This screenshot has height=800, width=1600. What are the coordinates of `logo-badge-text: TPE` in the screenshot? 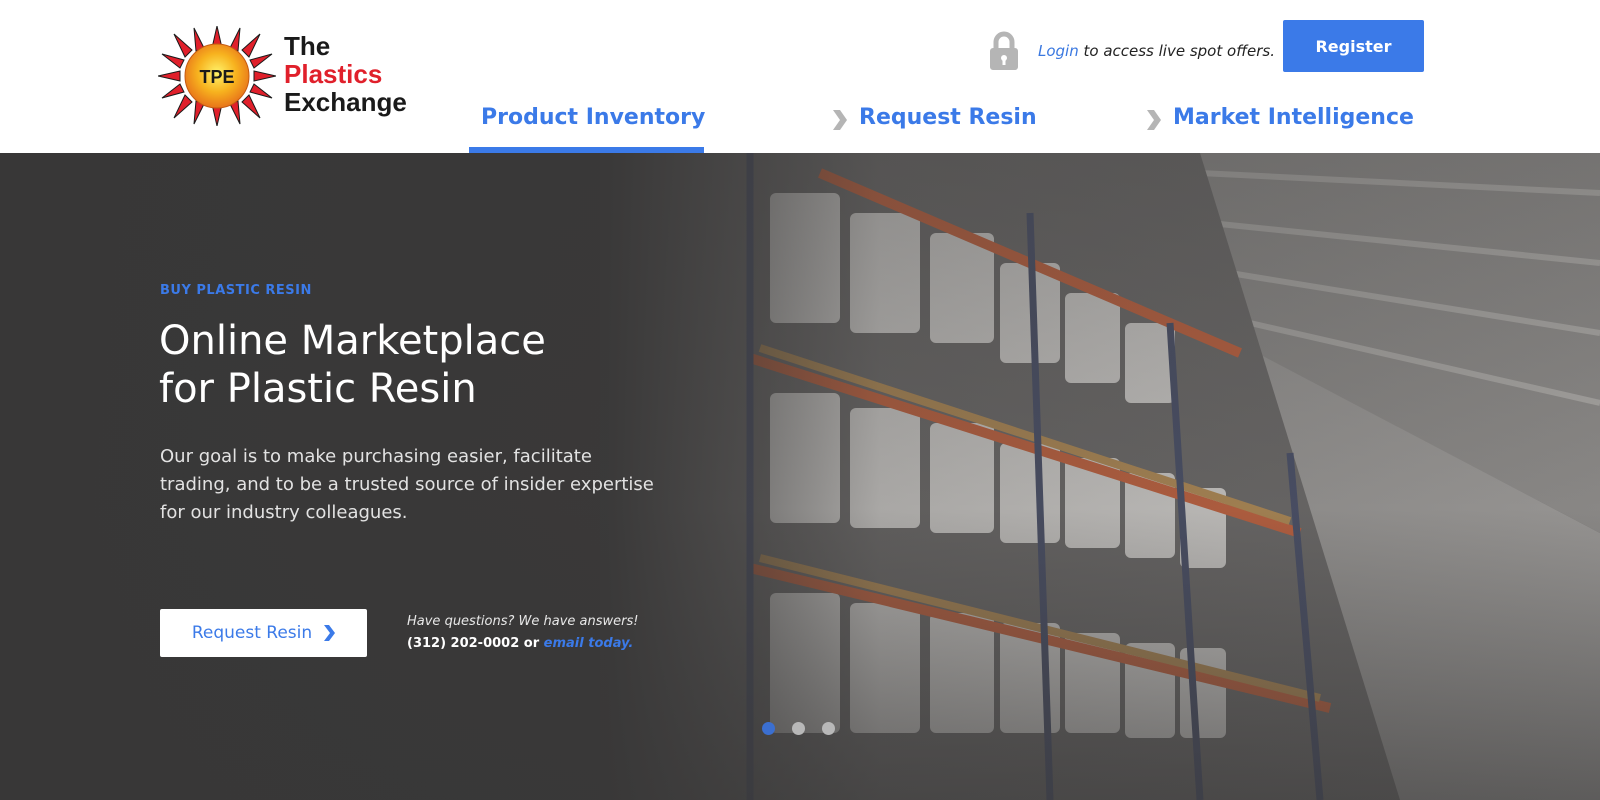 It's located at (216, 77).